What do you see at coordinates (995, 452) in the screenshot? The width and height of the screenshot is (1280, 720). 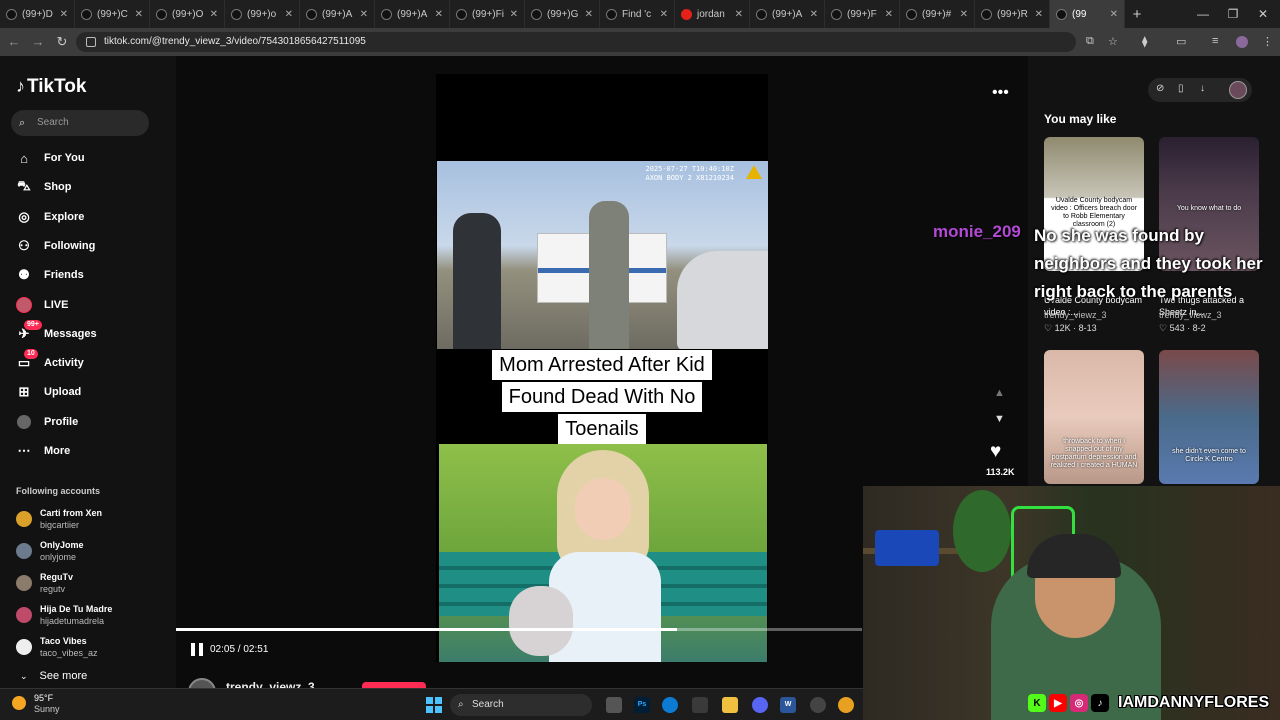 I see `heart-icon: ♥` at bounding box center [995, 452].